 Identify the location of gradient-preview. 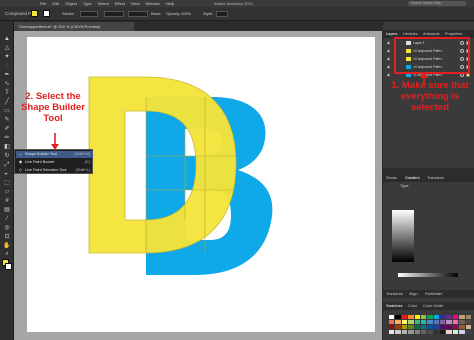
(403, 236).